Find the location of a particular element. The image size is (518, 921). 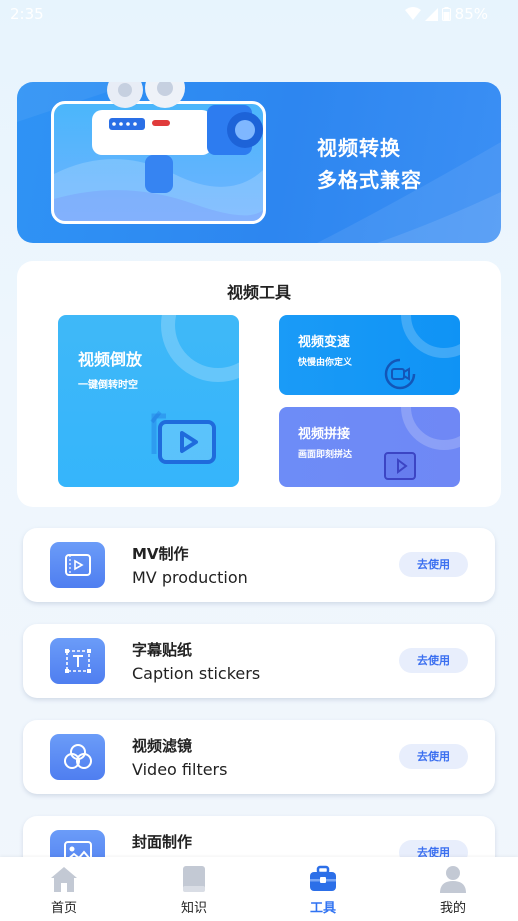

feature-title: 视频滤镜 is located at coordinates (162, 746).